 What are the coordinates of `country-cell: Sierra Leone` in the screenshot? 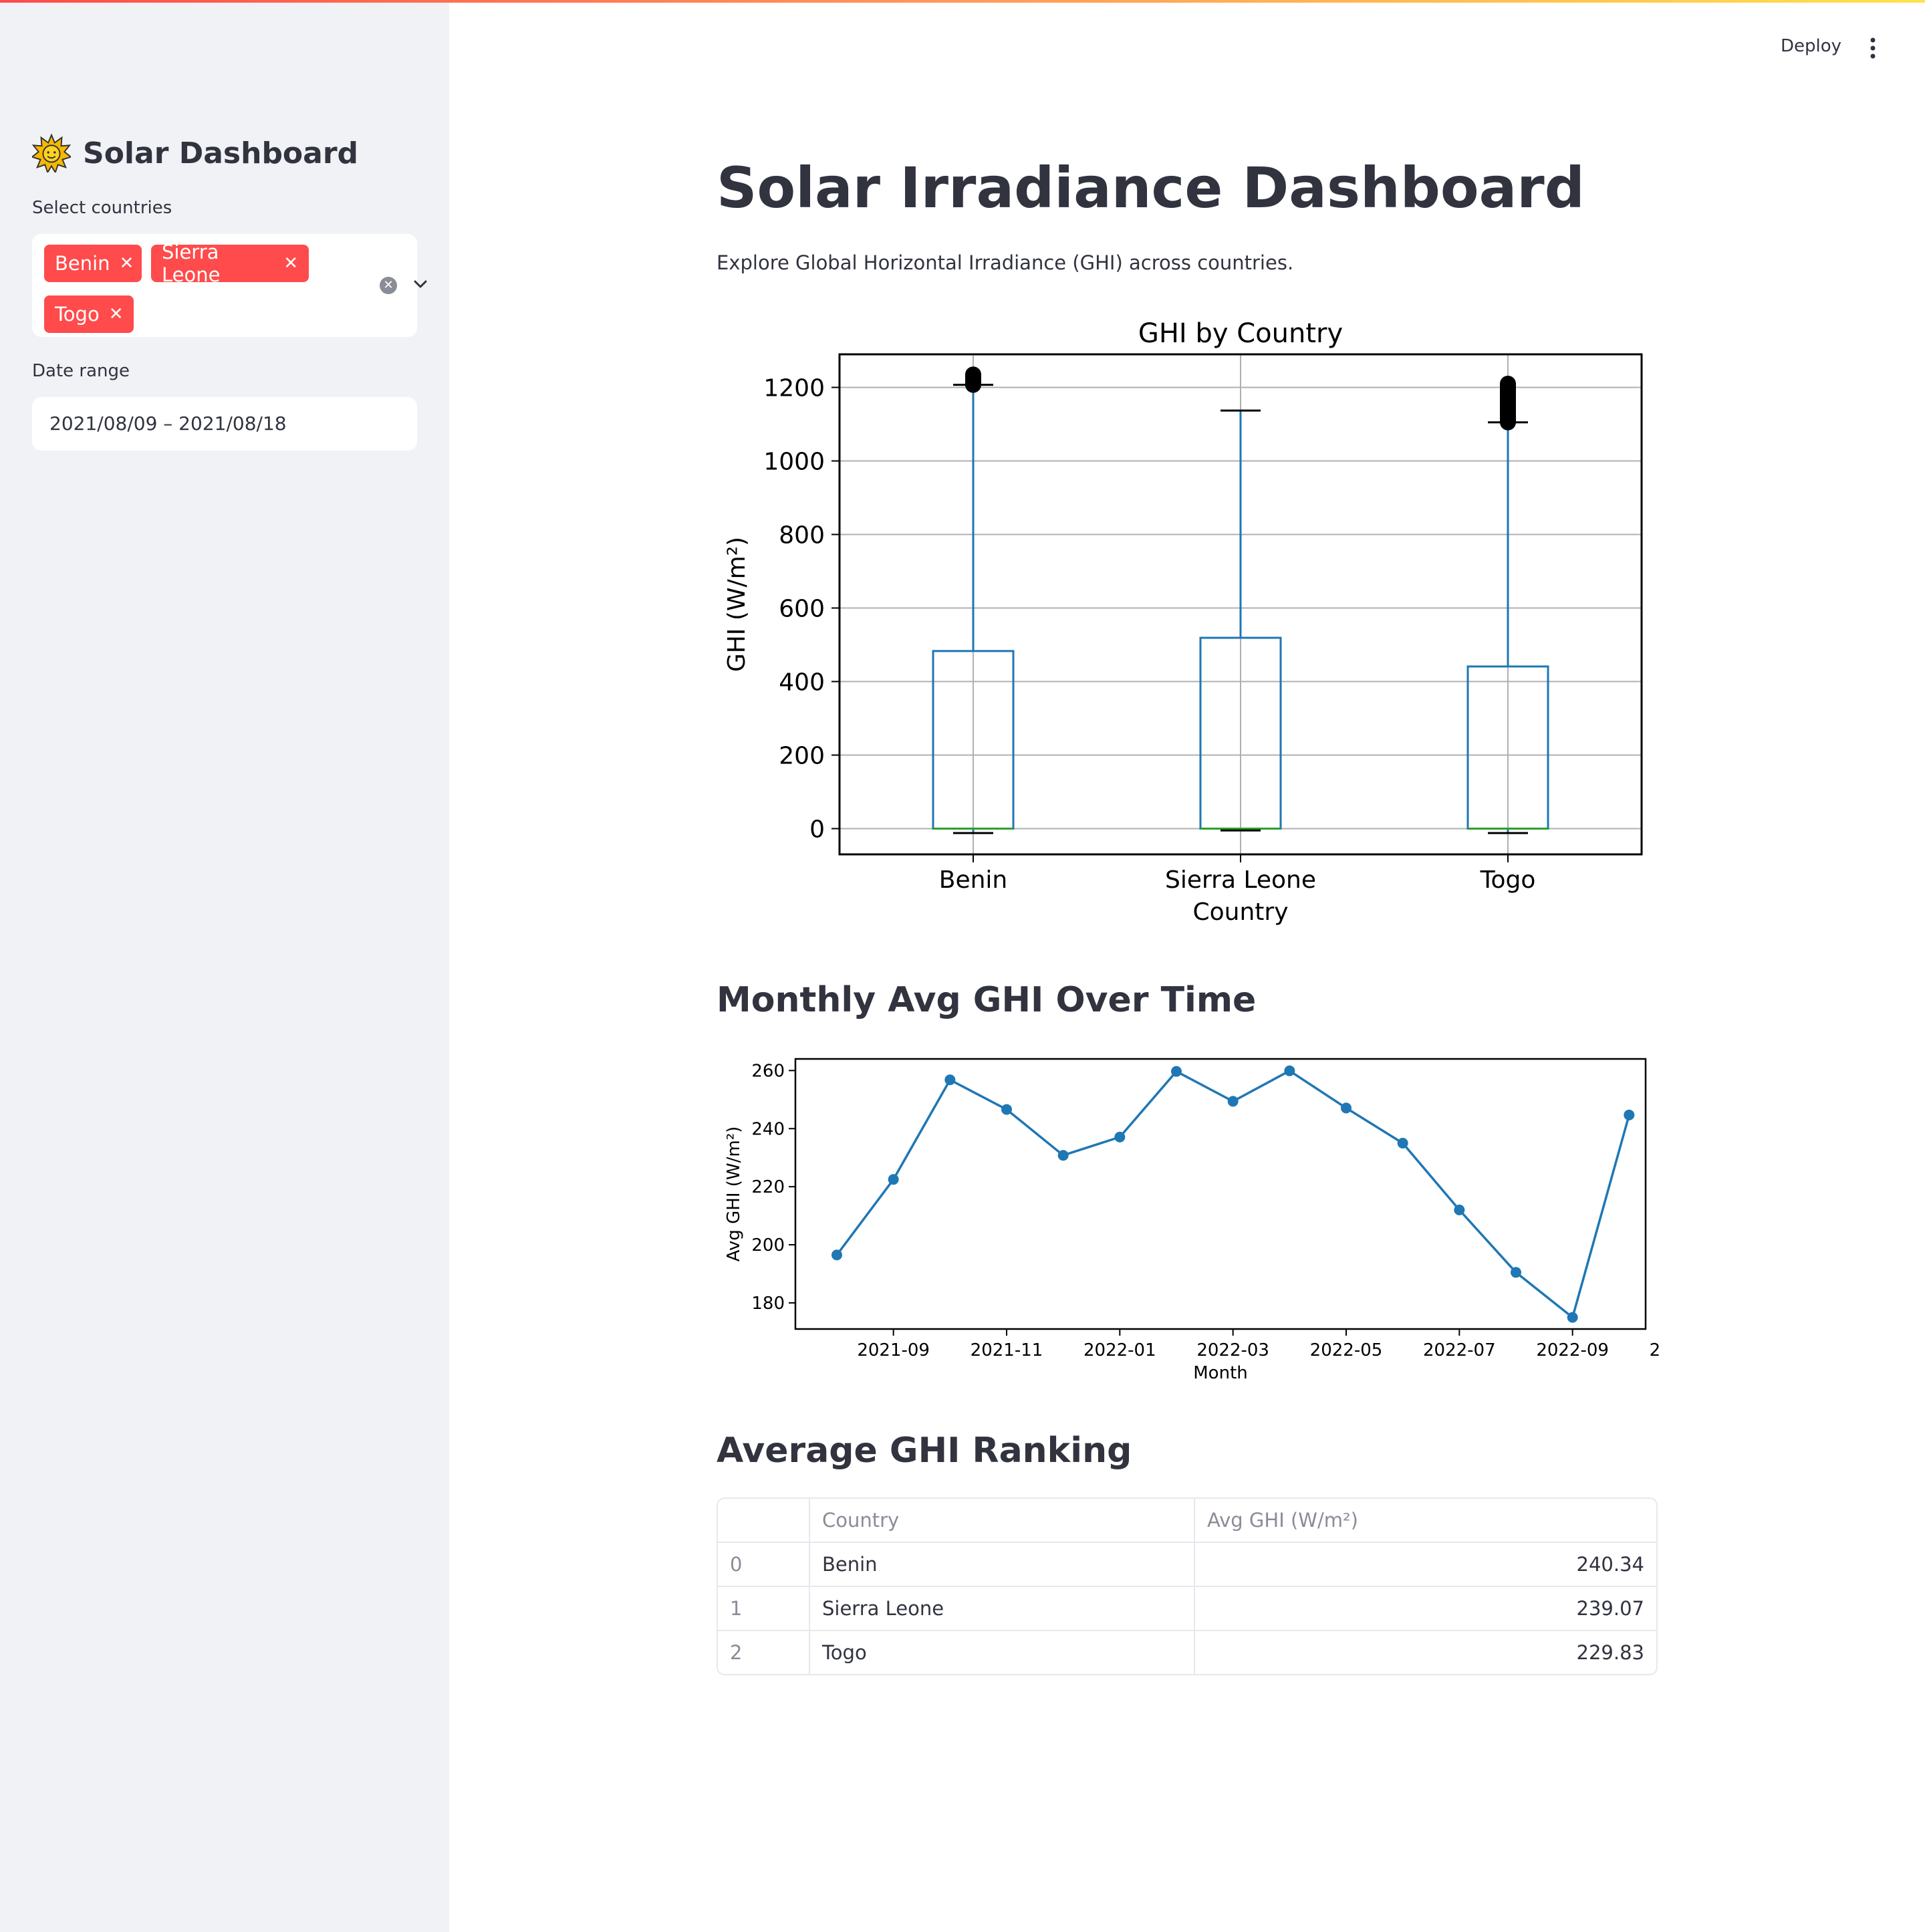 It's located at (1003, 1608).